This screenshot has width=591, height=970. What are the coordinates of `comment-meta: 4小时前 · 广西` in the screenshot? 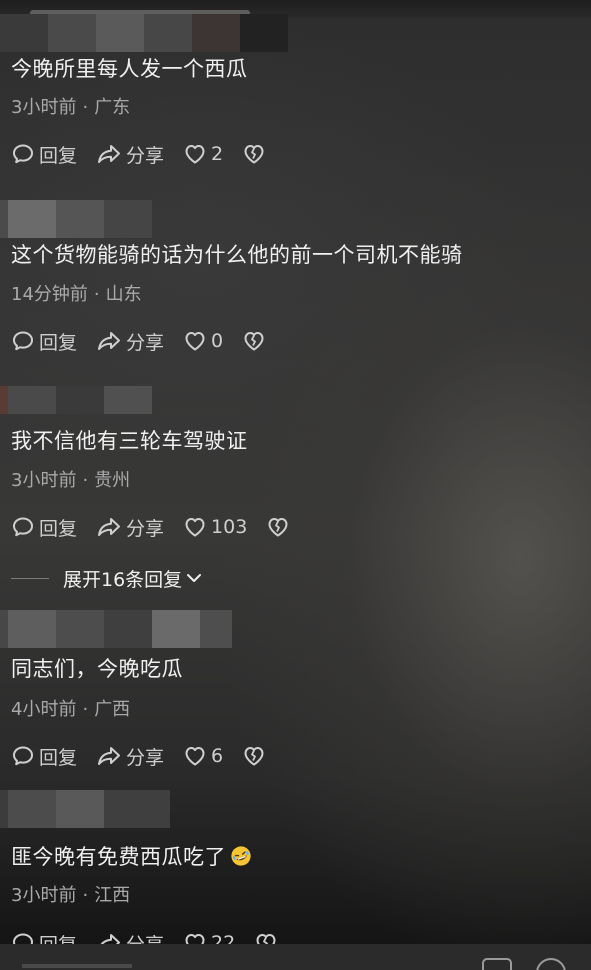 It's located at (70, 710).